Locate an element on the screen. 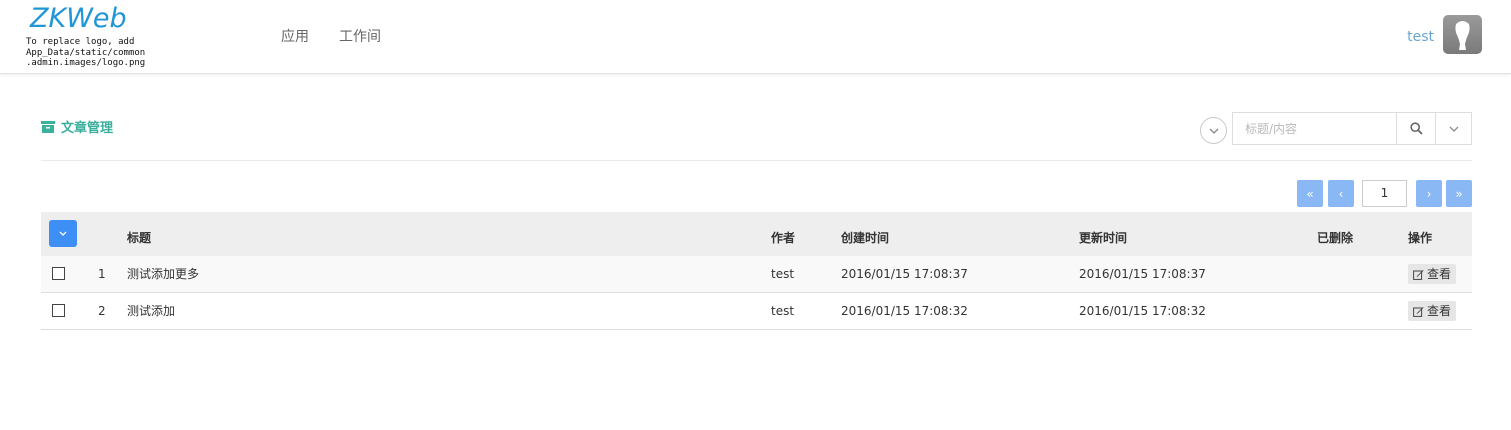 This screenshot has width=1511, height=430. row-updated: 2016/01/15 17:08:37 is located at coordinates (1142, 274).